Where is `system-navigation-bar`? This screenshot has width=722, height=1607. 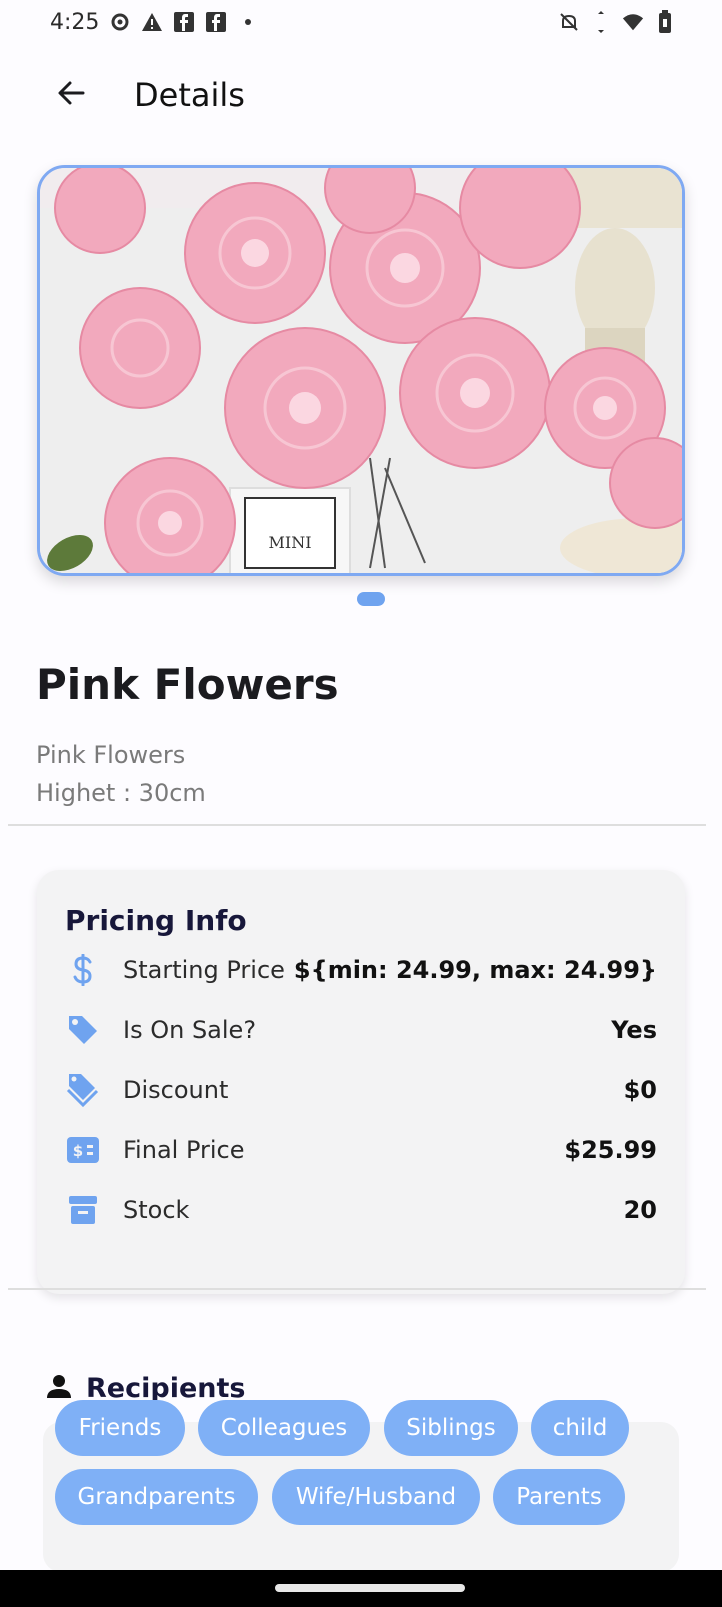 system-navigation-bar is located at coordinates (361, 1588).